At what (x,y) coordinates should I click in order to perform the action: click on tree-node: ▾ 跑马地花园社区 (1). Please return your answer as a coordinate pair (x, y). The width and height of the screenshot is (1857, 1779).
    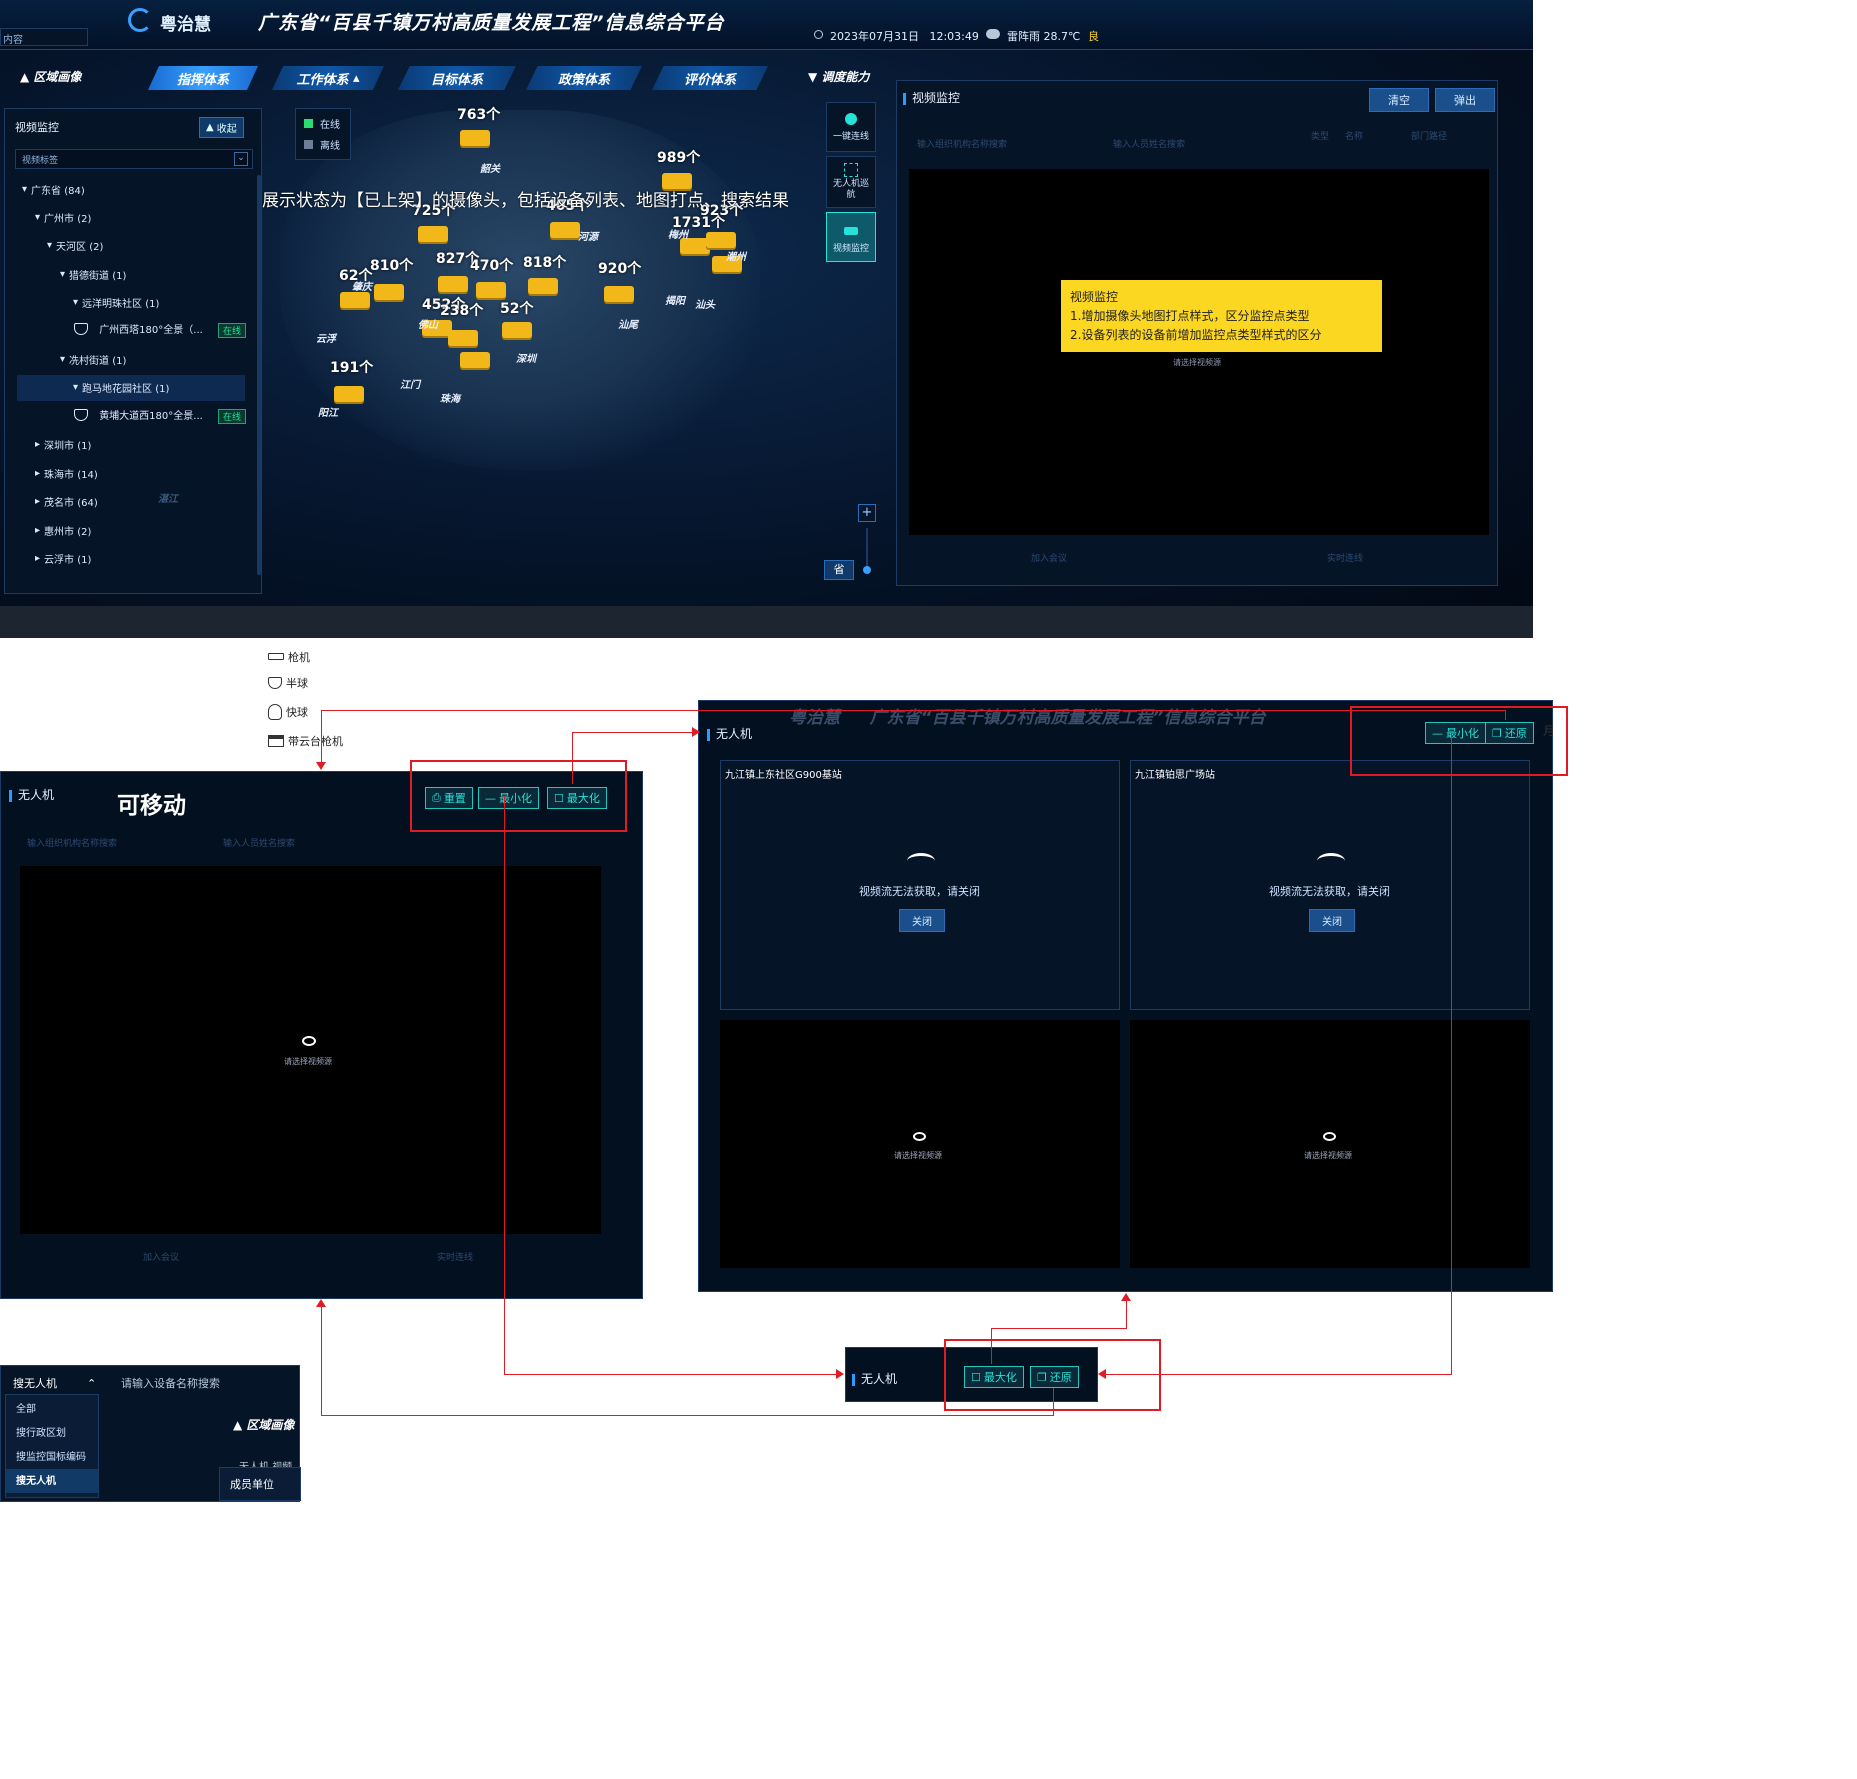
    Looking at the image, I should click on (121, 387).